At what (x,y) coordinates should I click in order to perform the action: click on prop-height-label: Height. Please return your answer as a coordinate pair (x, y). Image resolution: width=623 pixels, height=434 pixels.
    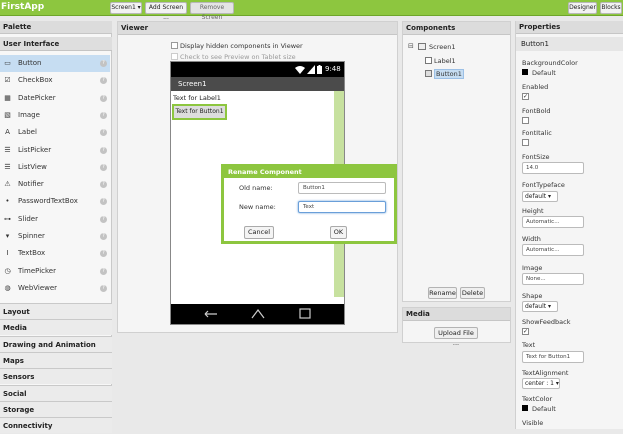
    Looking at the image, I should click on (533, 211).